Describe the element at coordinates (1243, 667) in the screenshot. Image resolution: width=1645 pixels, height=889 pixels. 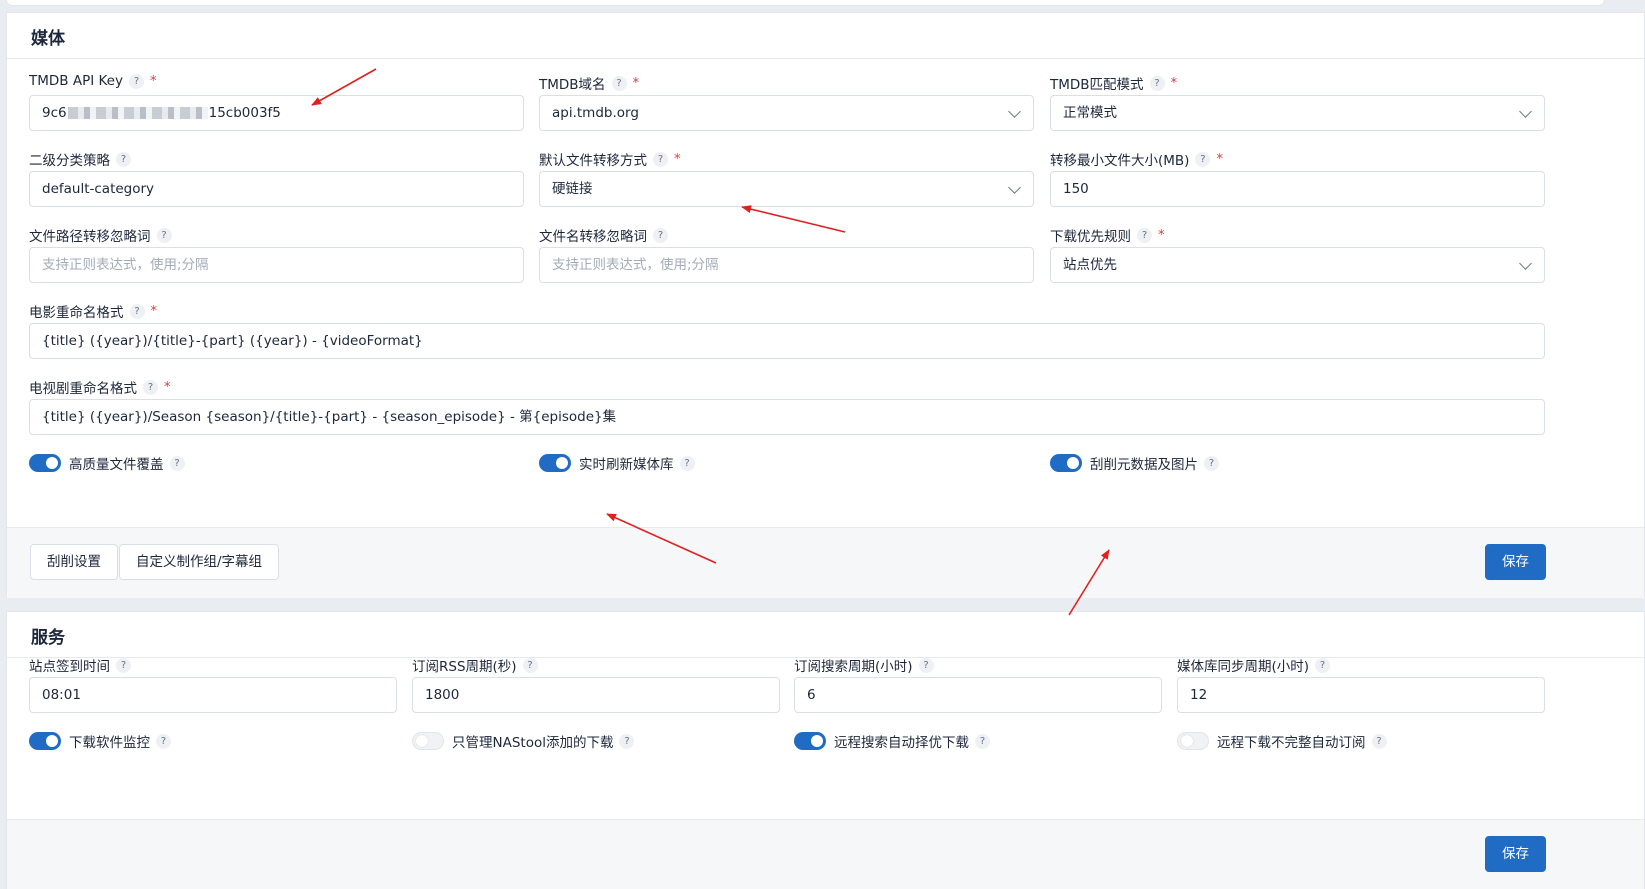
I see `library-sync-label: 媒体库同步周期(小时)` at that location.